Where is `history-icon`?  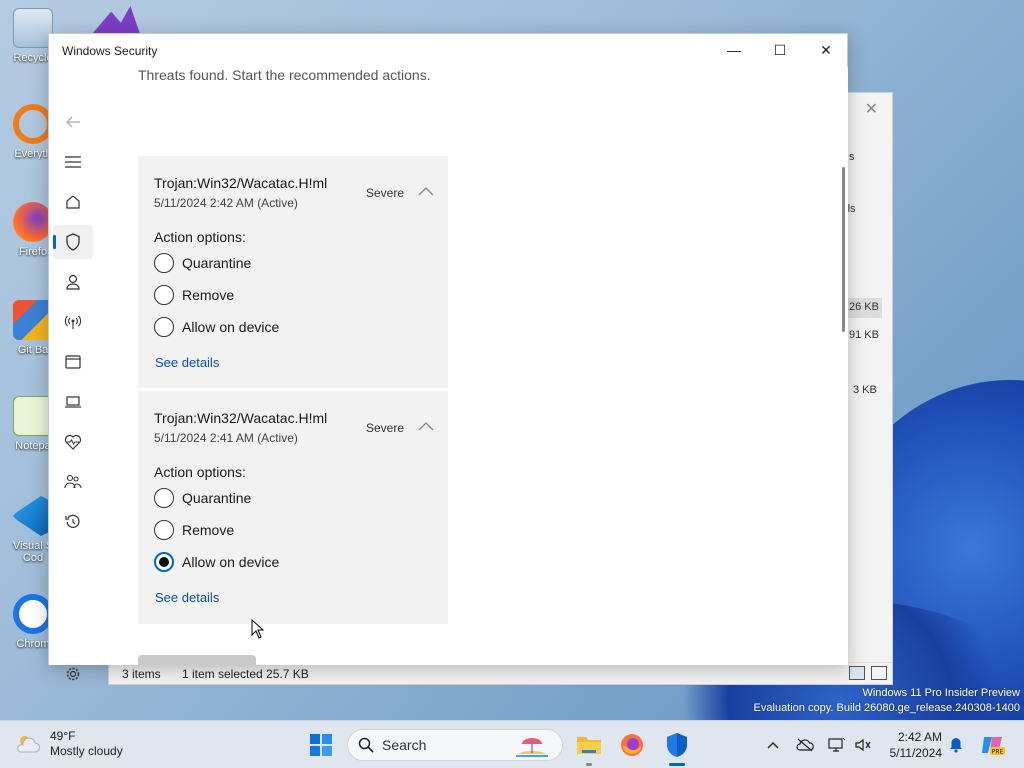
history-icon is located at coordinates (72, 521).